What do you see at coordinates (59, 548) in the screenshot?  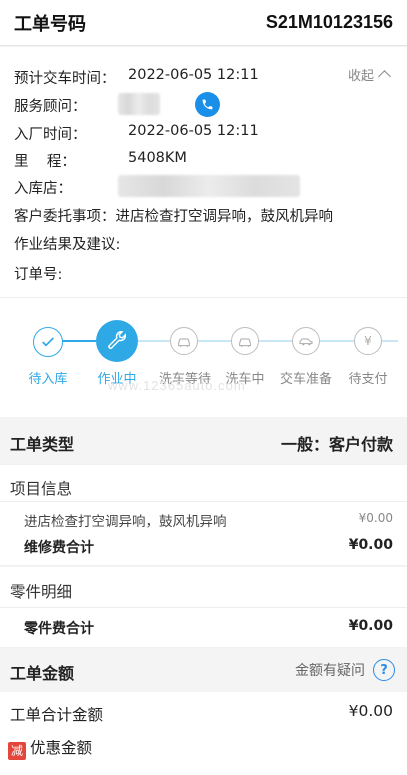 I see `repair-subtotal-label: 维修费合计` at bounding box center [59, 548].